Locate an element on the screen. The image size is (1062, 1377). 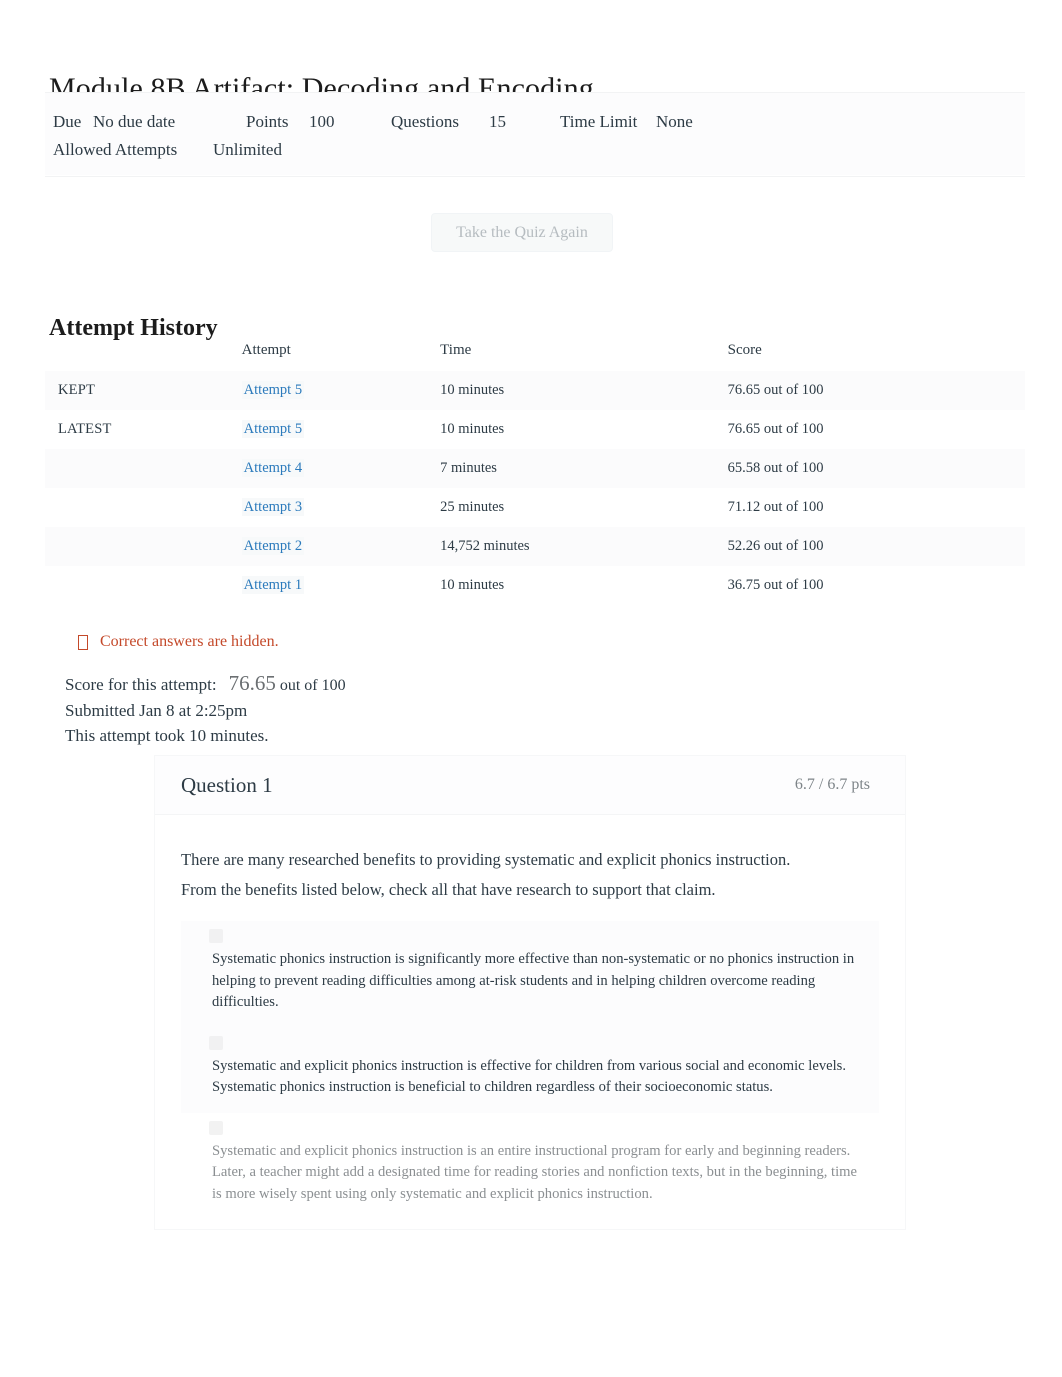
column-header-attempt: Attempt is located at coordinates (266, 350).